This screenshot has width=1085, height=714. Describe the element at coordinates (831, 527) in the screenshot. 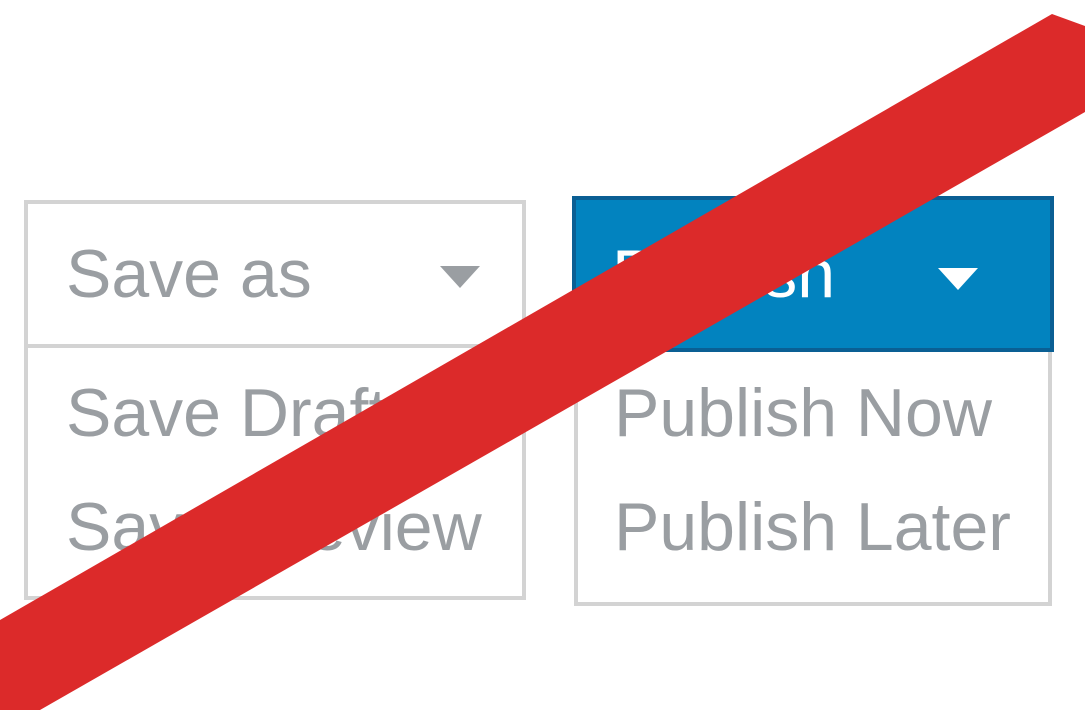

I see `menu-item-publish-later: Publish Later` at that location.